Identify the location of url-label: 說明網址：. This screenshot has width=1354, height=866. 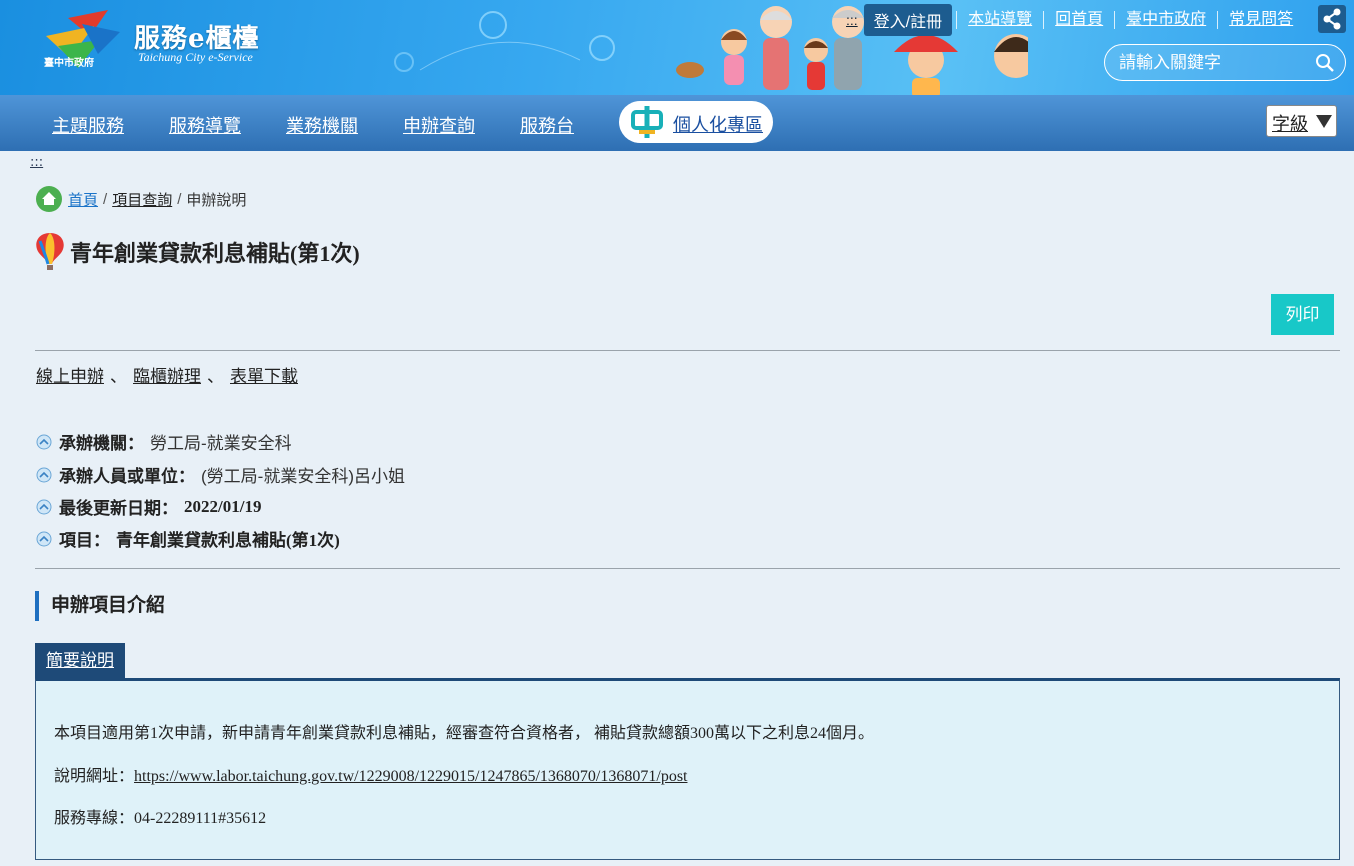
(94, 776).